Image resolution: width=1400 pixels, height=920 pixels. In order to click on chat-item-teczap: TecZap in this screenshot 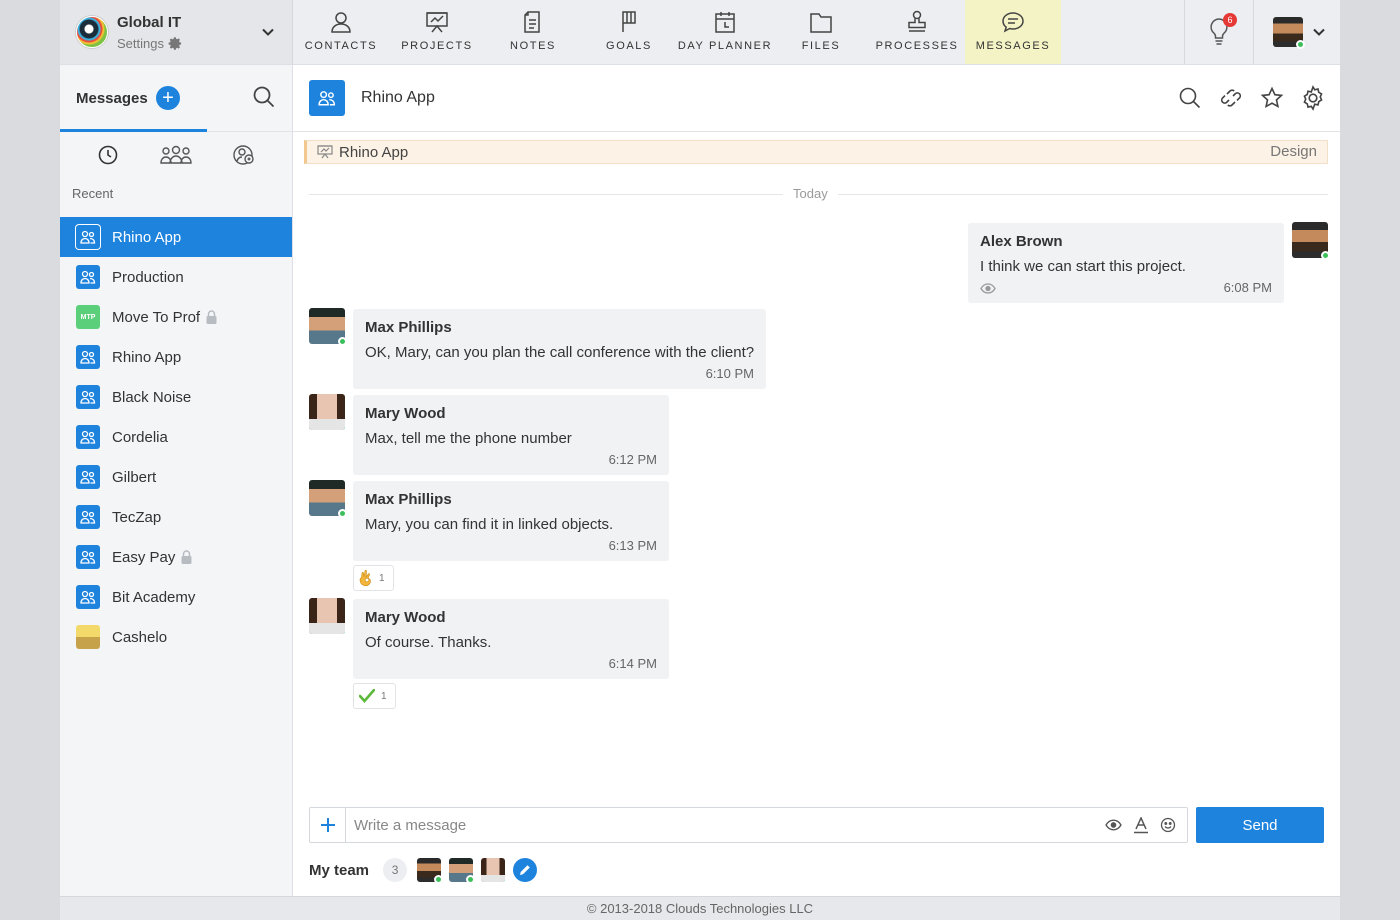, I will do `click(176, 517)`.